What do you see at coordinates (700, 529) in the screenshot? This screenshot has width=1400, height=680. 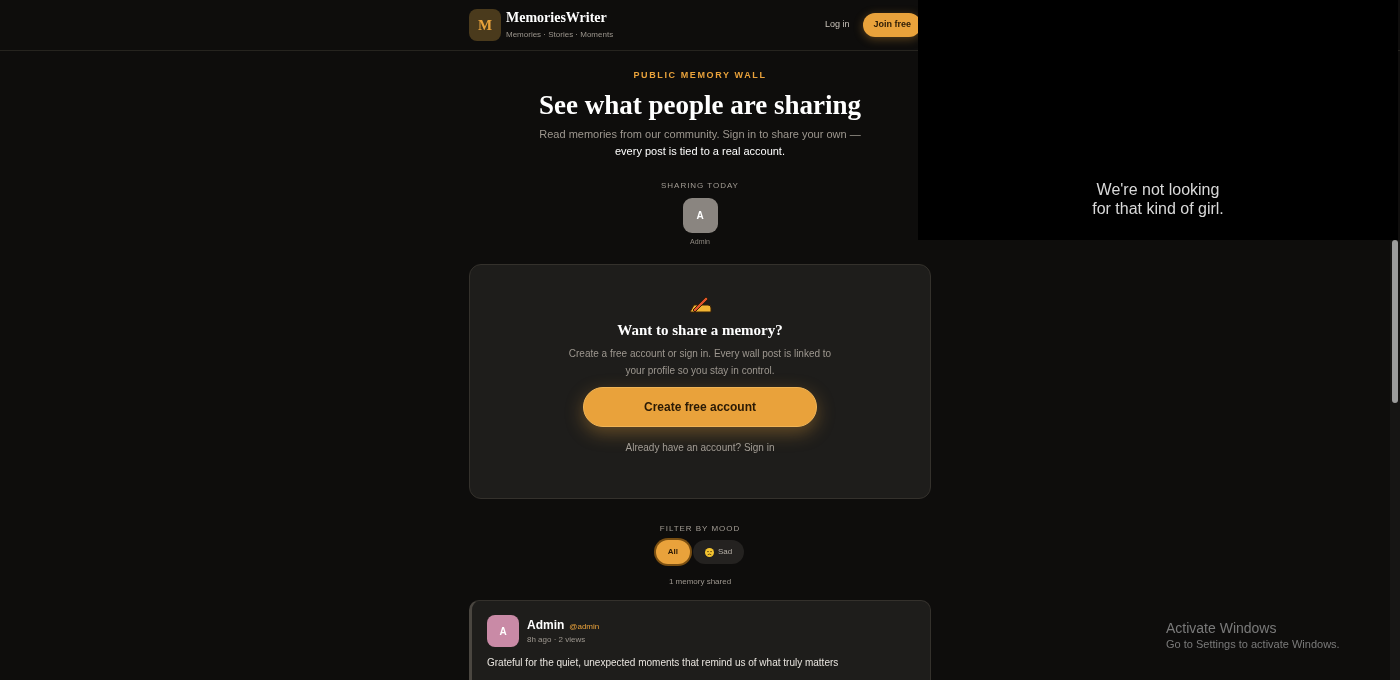 I see `section-label: FILTER BY MOOD` at bounding box center [700, 529].